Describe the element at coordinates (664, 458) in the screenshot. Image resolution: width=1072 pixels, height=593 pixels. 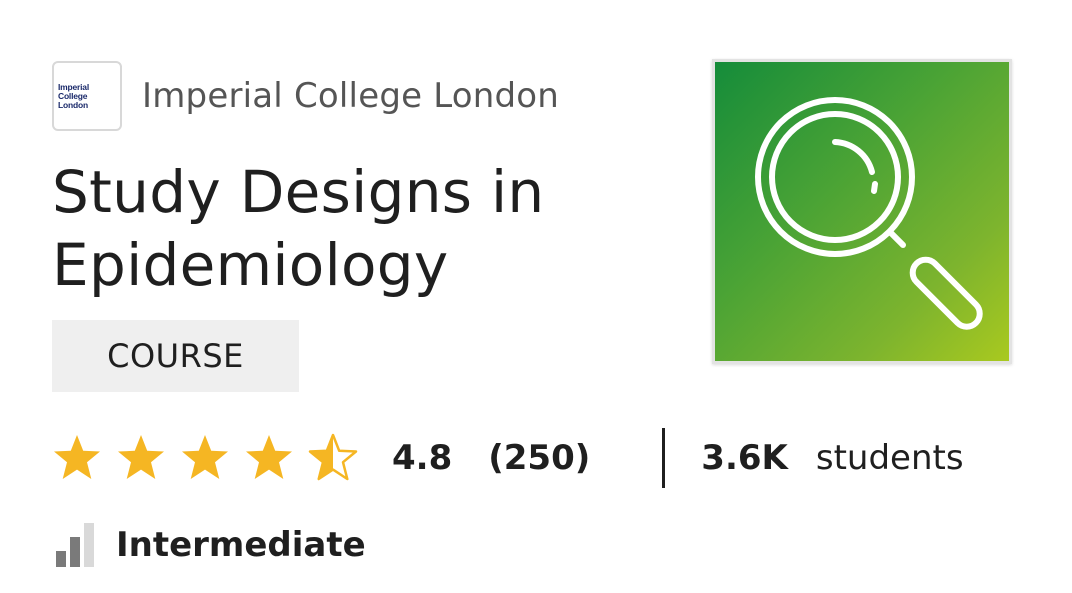
I see `stats-divider` at that location.